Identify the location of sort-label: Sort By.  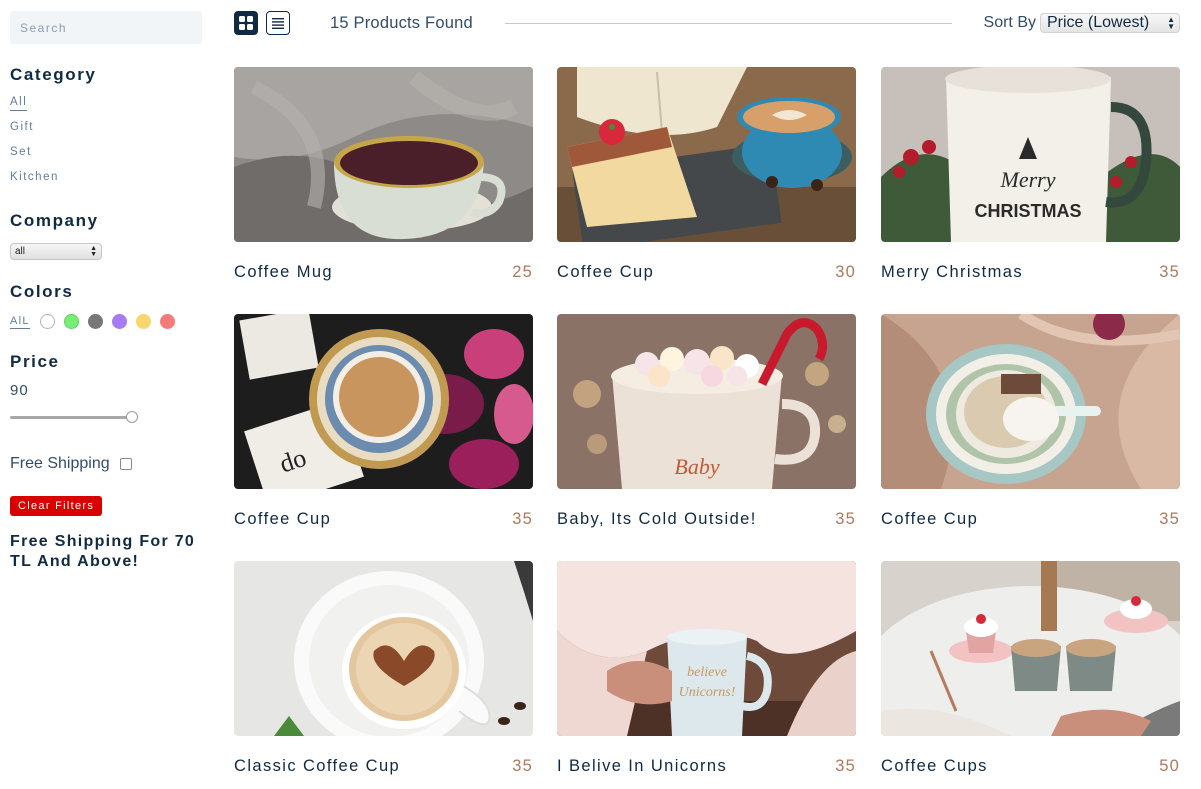
(1009, 22).